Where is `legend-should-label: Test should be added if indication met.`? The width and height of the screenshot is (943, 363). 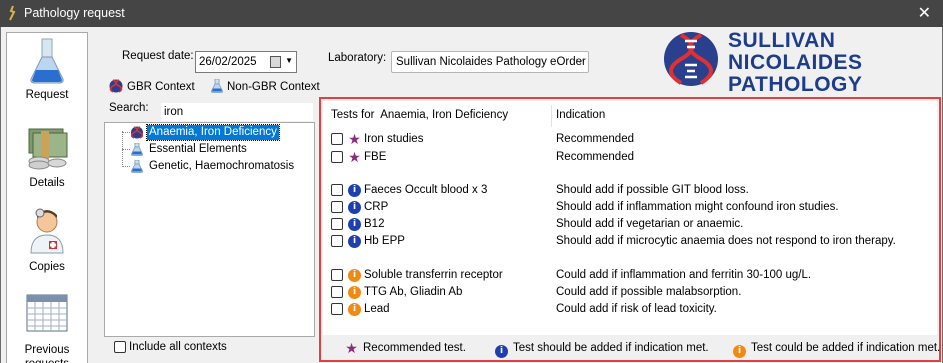
legend-should-label: Test should be added if indication met. is located at coordinates (611, 348).